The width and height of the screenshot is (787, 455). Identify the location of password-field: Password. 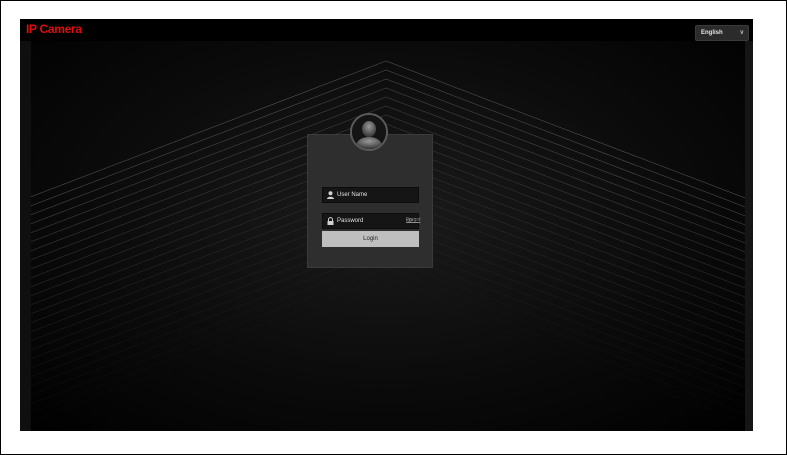
(370, 221).